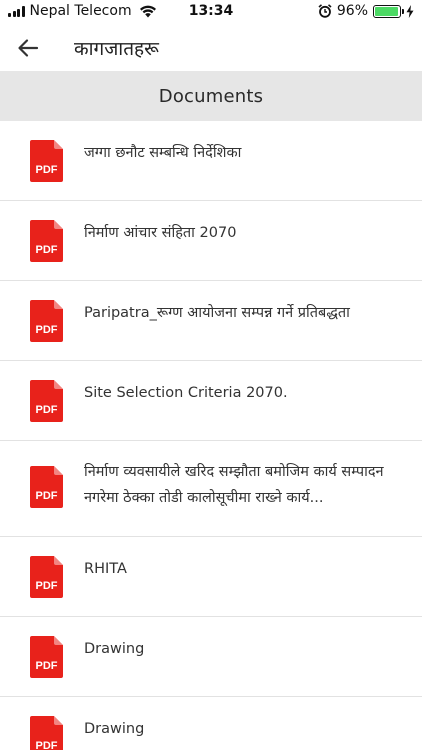 The image size is (422, 750). I want to click on section-header: Documents, so click(211, 96).